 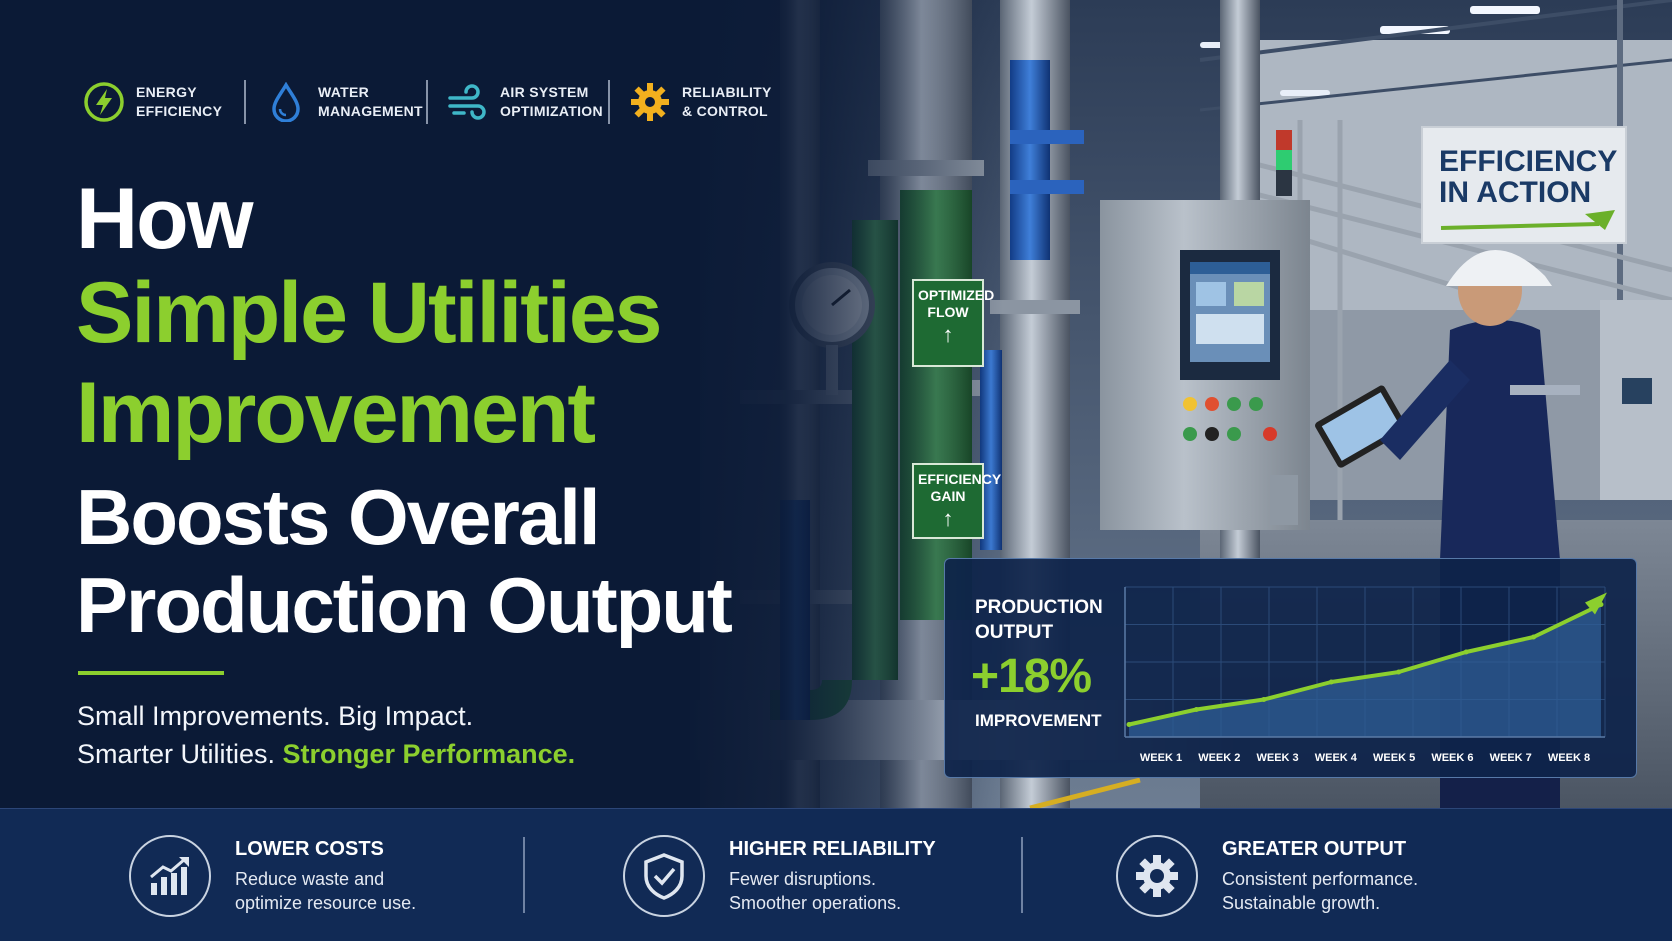 I want to click on headline-line-1: How, so click(x=165, y=219).